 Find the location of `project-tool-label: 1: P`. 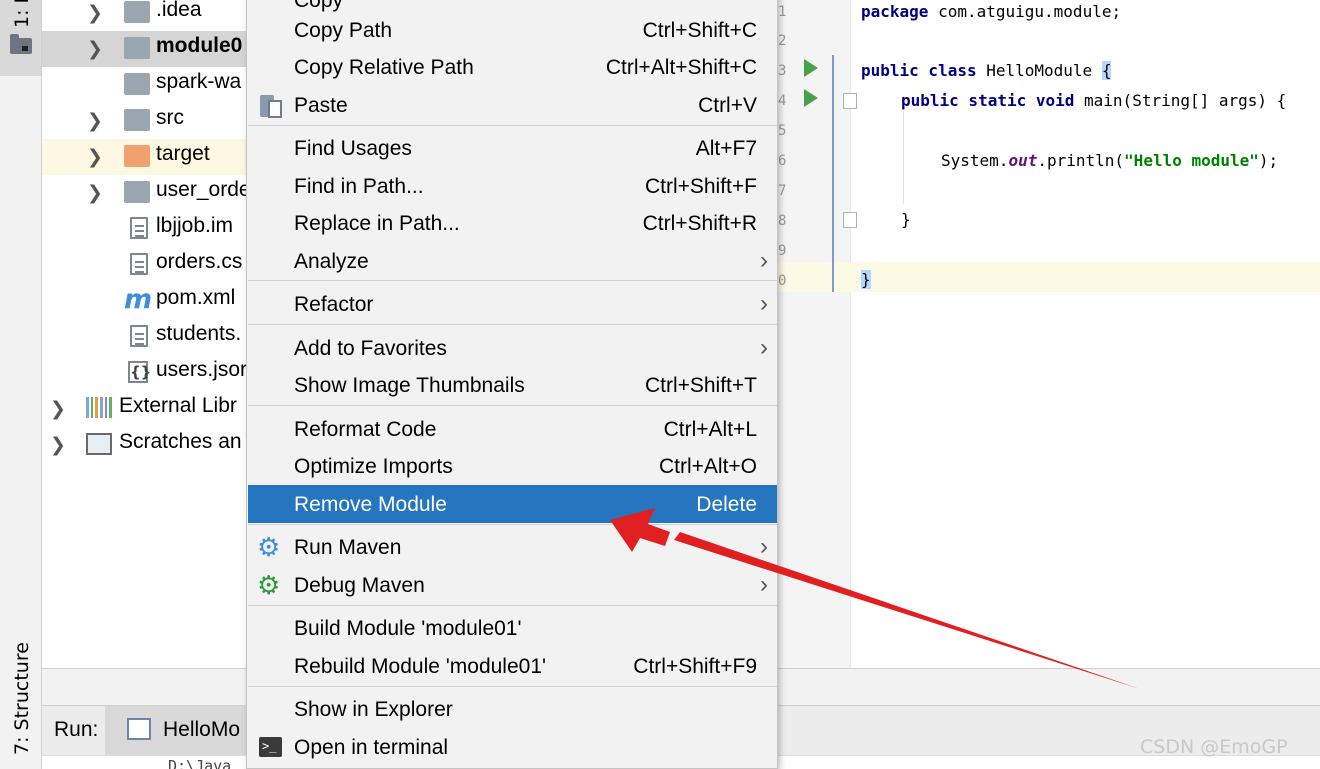

project-tool-label: 1: P is located at coordinates (22, 14).